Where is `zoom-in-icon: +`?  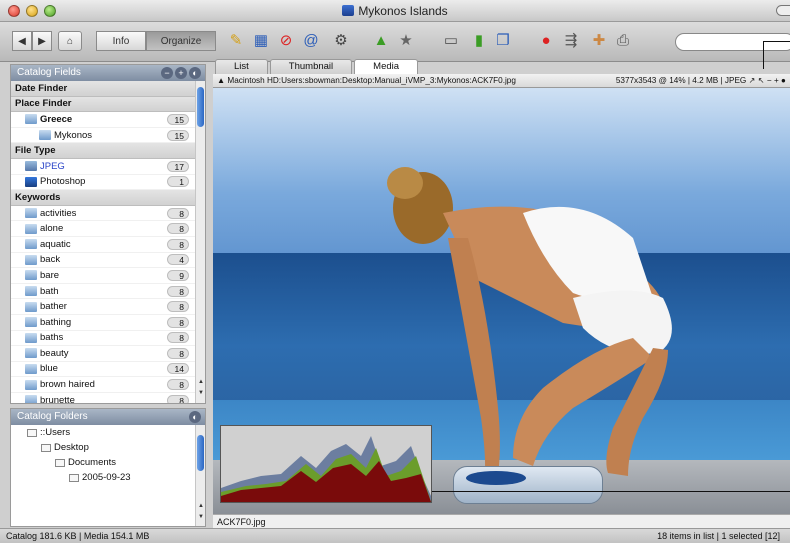 zoom-in-icon: + is located at coordinates (776, 80).